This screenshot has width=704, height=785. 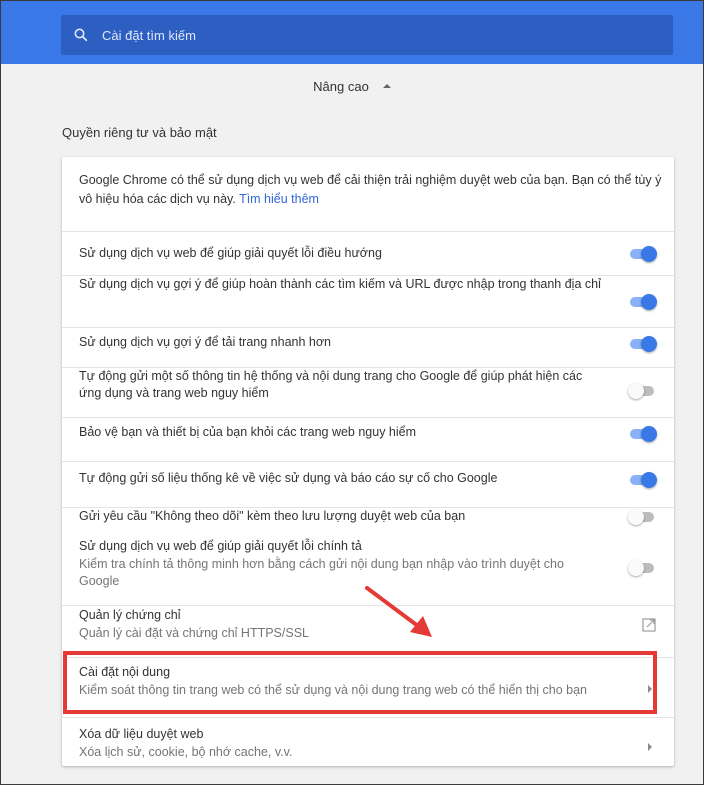 I want to click on collapse-arrow-icon, so click(x=386, y=85).